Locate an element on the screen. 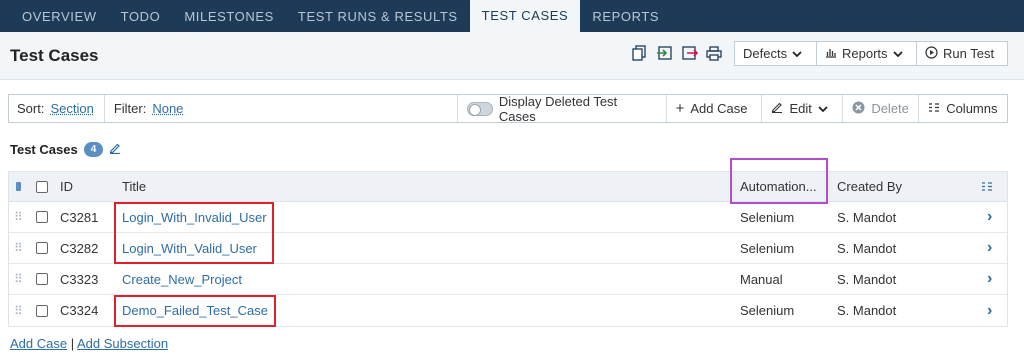 The width and height of the screenshot is (1024, 358). case-count-badge: 4 is located at coordinates (93, 149).